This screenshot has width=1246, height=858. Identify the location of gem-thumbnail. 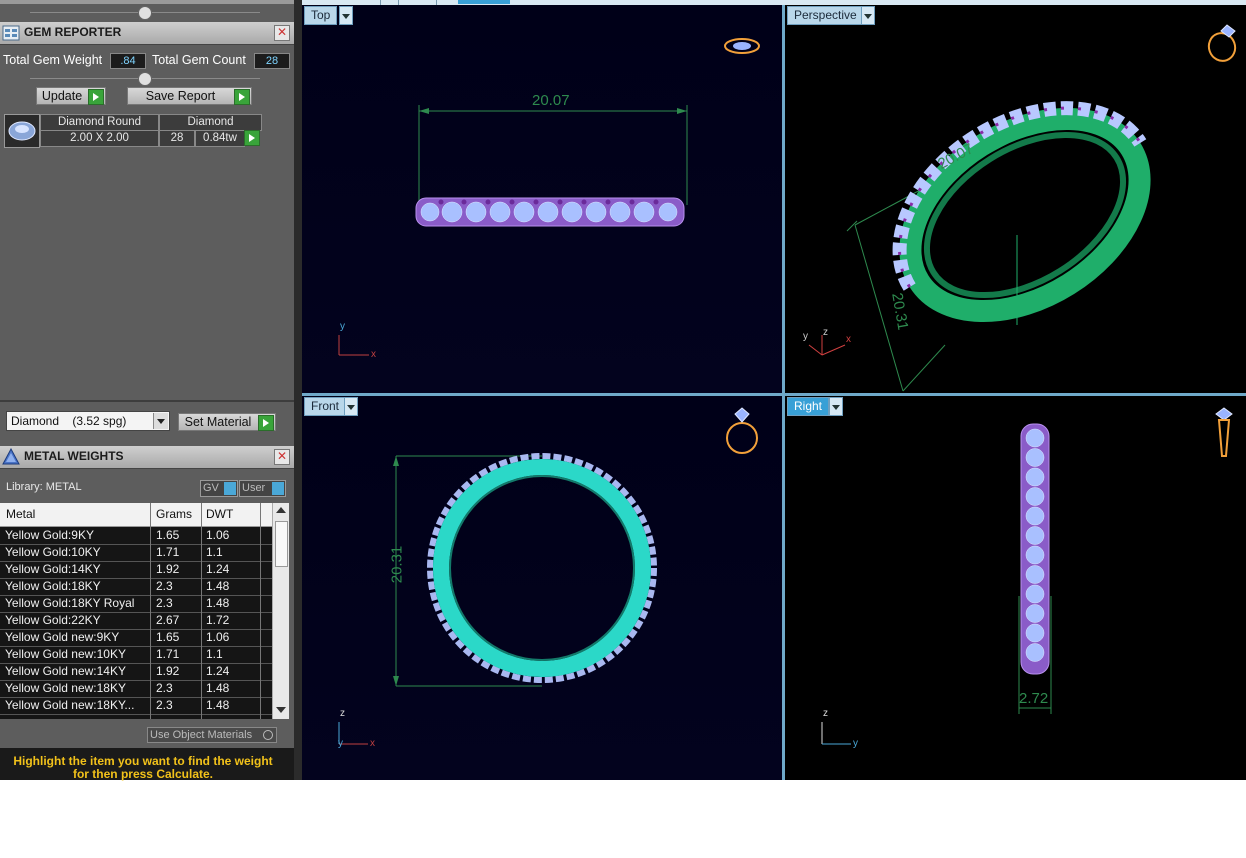
(22, 131).